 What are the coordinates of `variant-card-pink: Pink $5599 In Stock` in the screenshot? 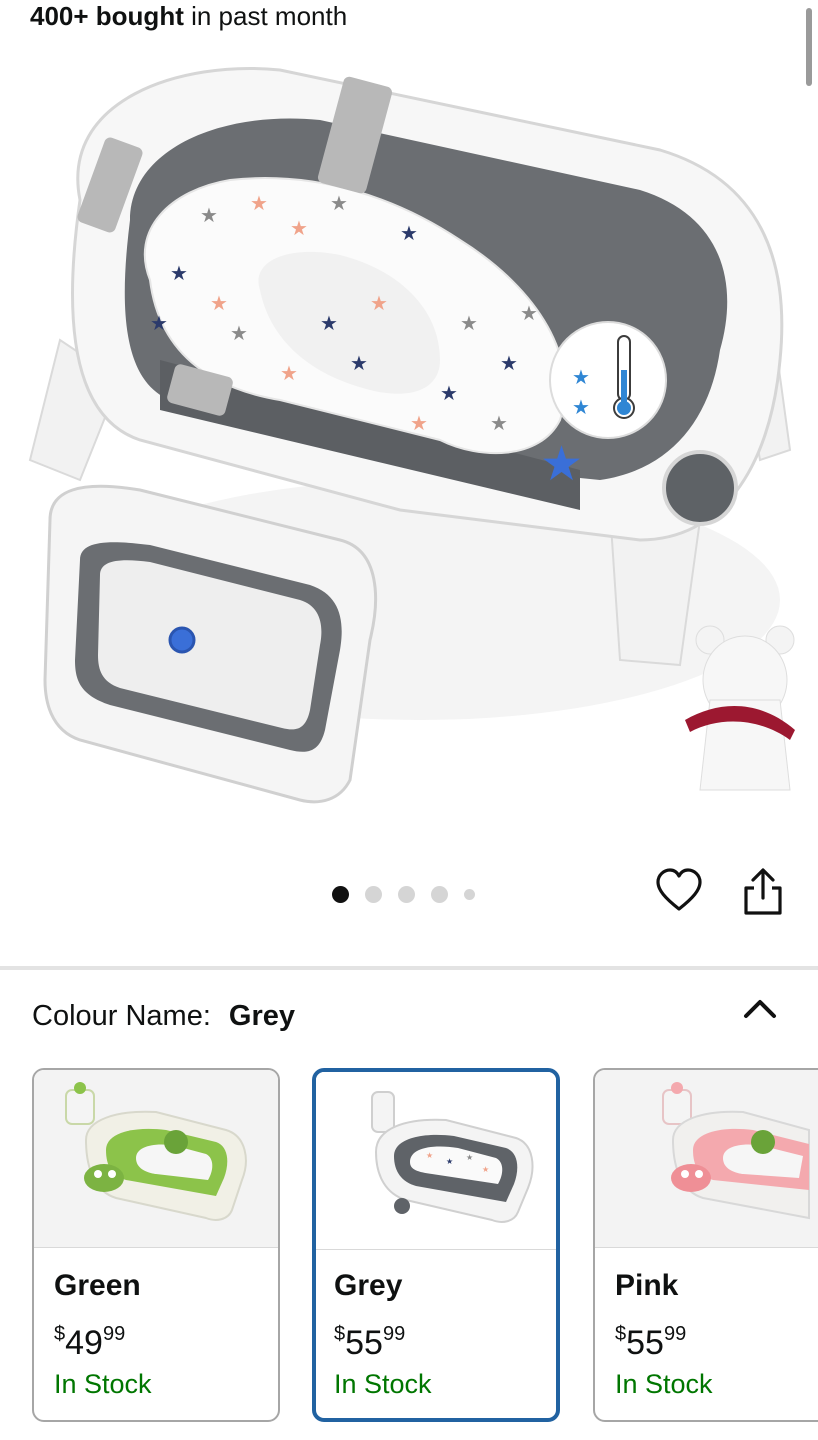 It's located at (705, 1245).